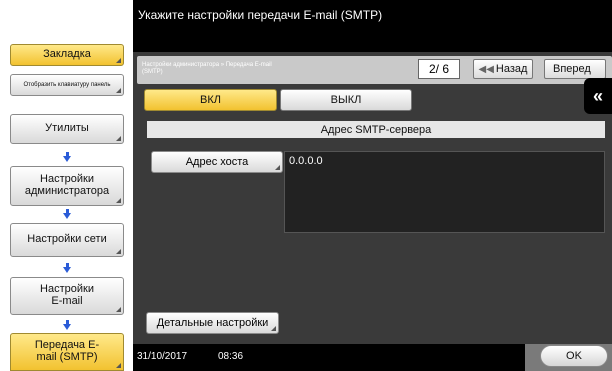 The height and width of the screenshot is (371, 612). I want to click on path-email-settings-label: Настройки E-mail, so click(67, 295).